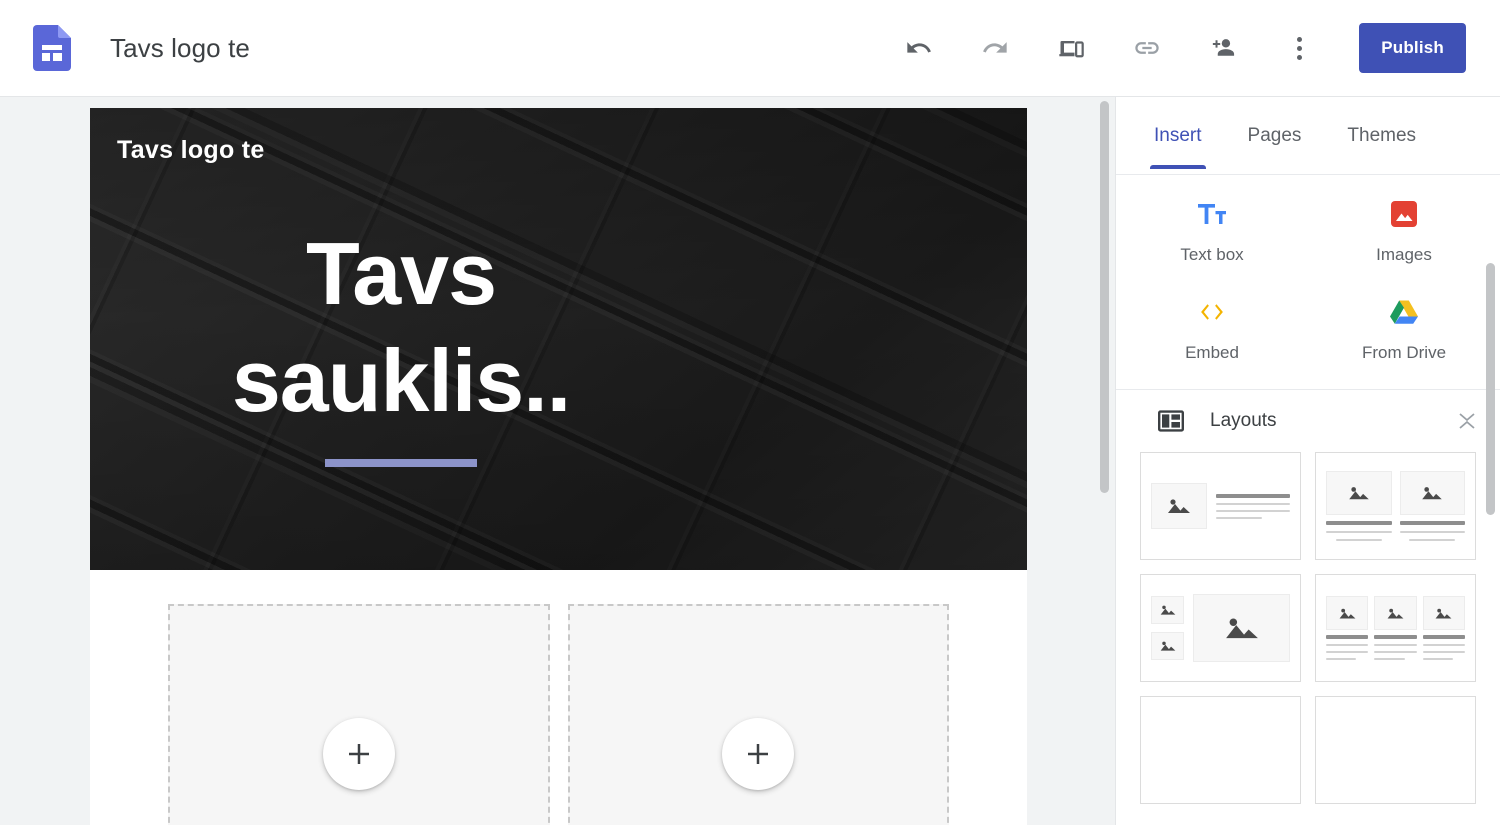 Image resolution: width=1500 pixels, height=825 pixels. I want to click on layout-thumb-text, so click(1253, 506).